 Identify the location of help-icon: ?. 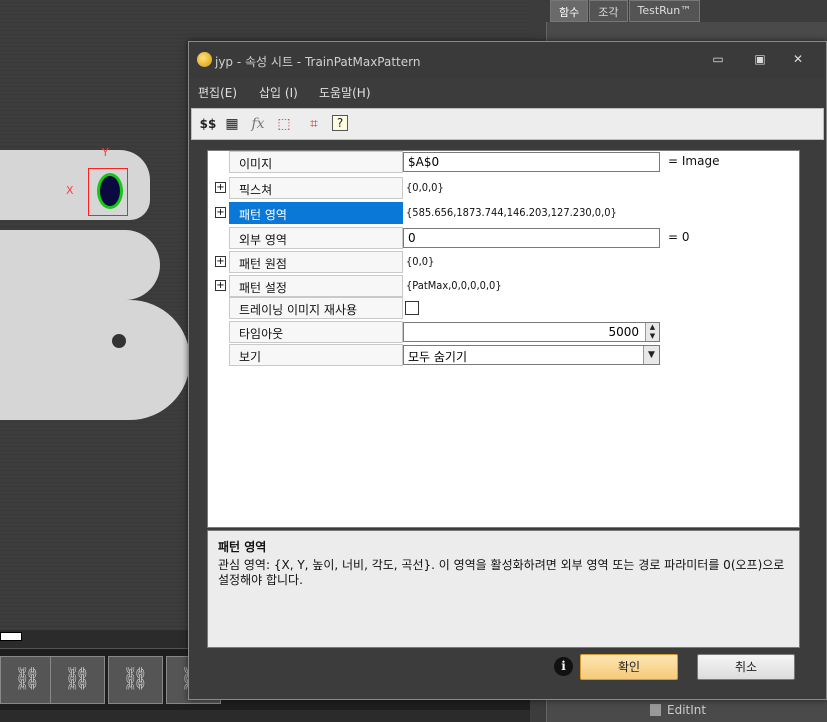
(340, 123).